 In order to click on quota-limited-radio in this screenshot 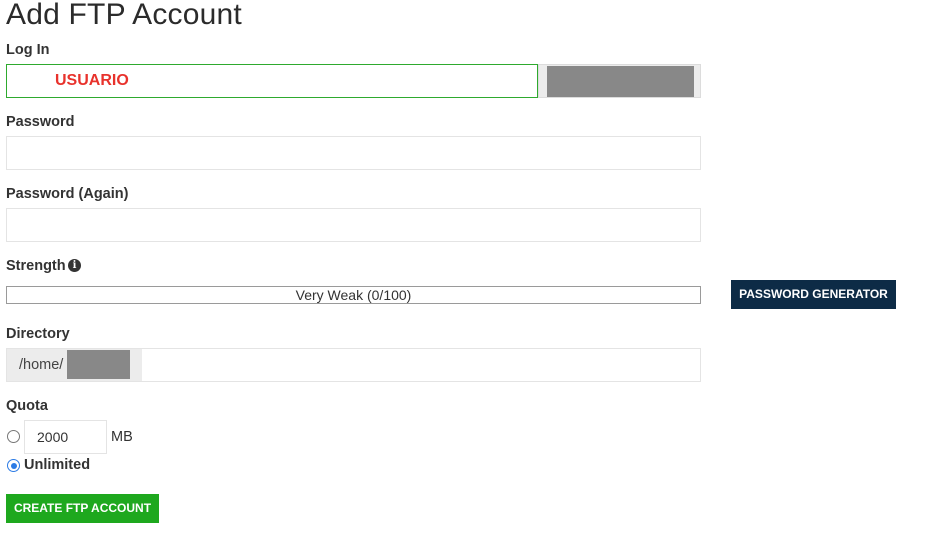, I will do `click(13, 436)`.